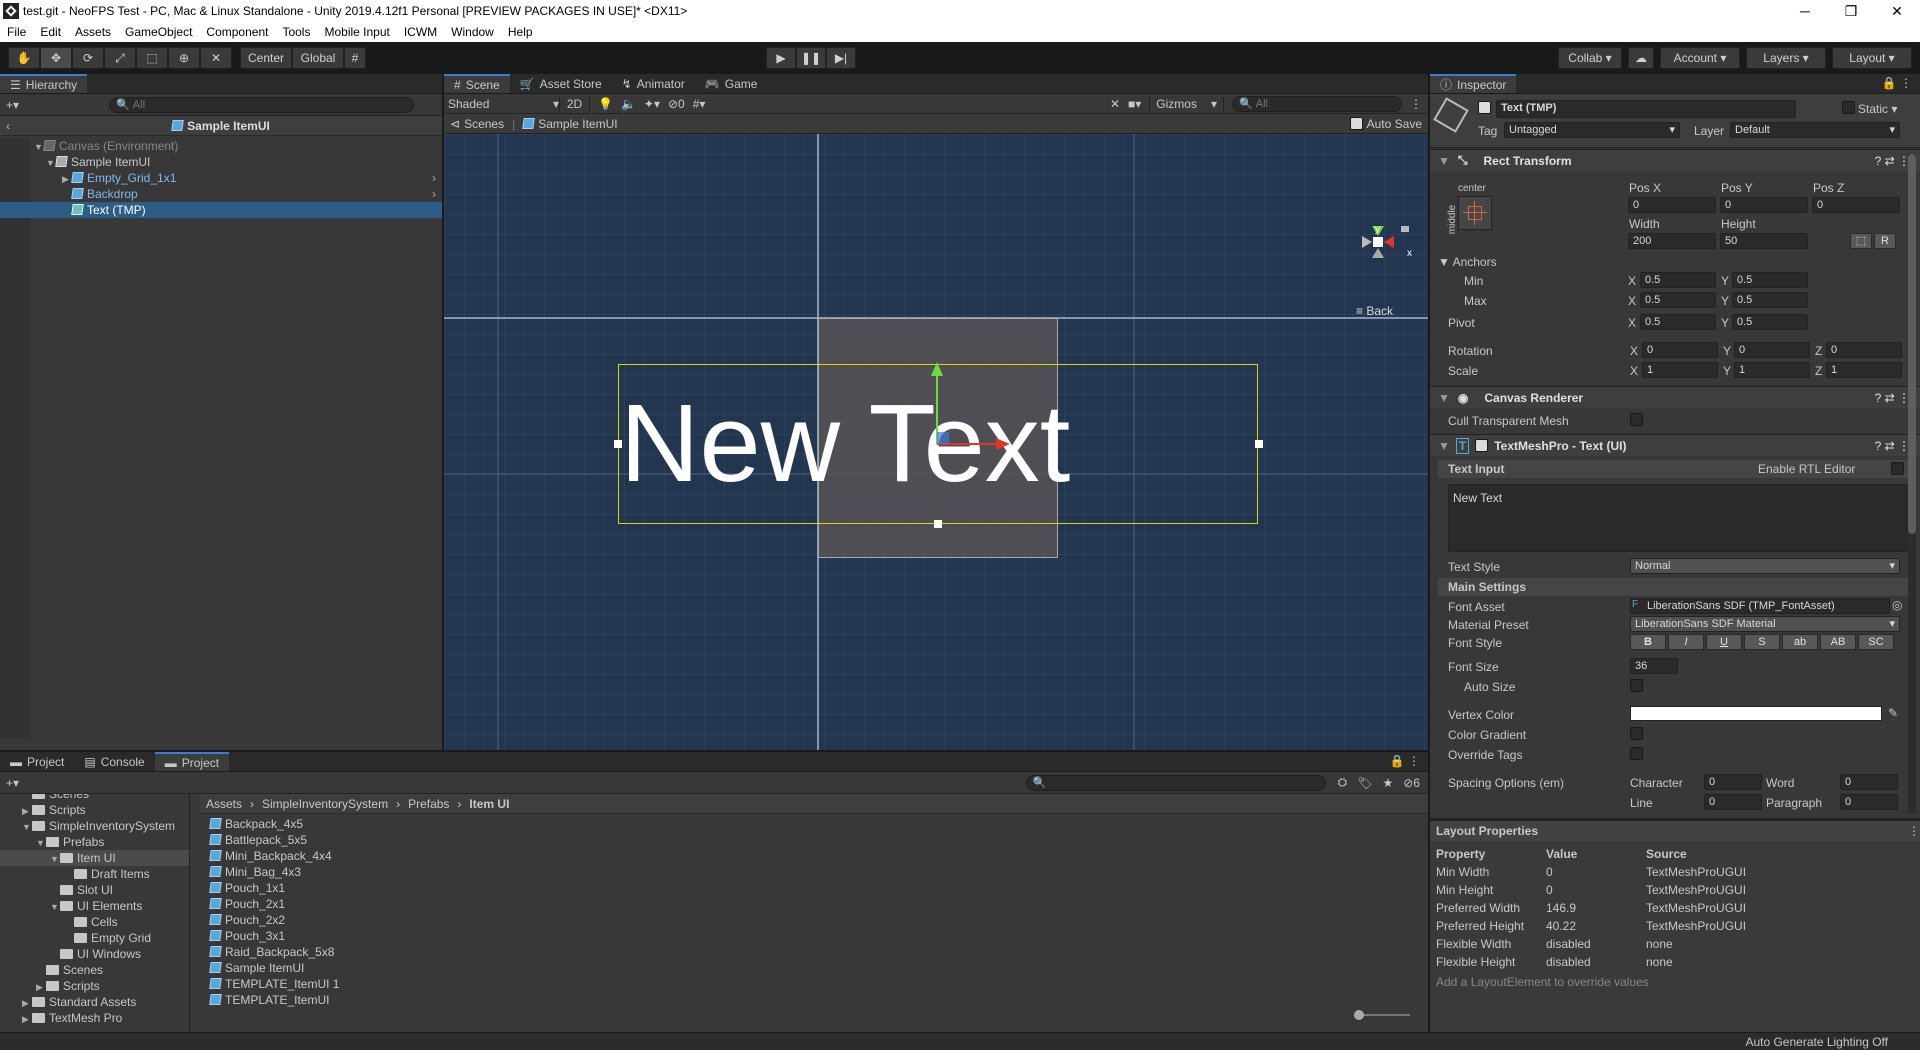  Describe the element at coordinates (224, 804) in the screenshot. I see `breadcrumb-assets: Assets` at that location.